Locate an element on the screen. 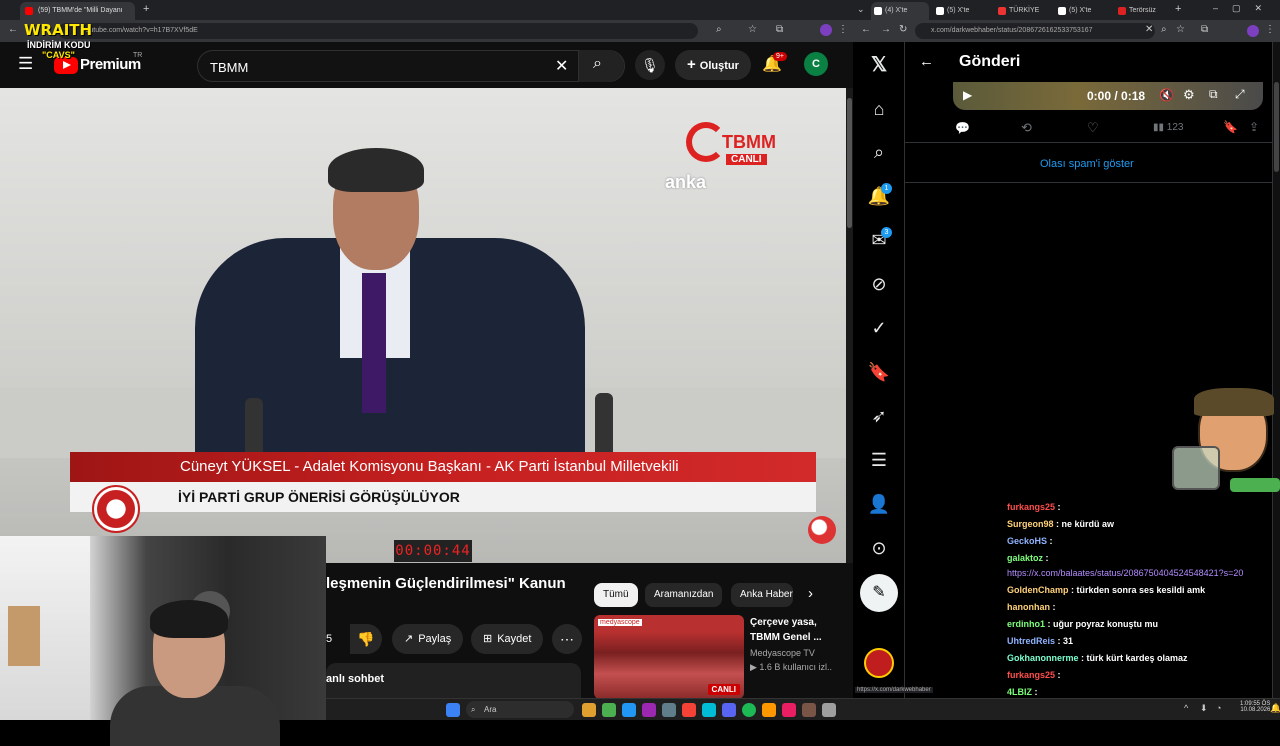 The width and height of the screenshot is (1280, 746). compose-post-button: ✎ is located at coordinates (879, 593).